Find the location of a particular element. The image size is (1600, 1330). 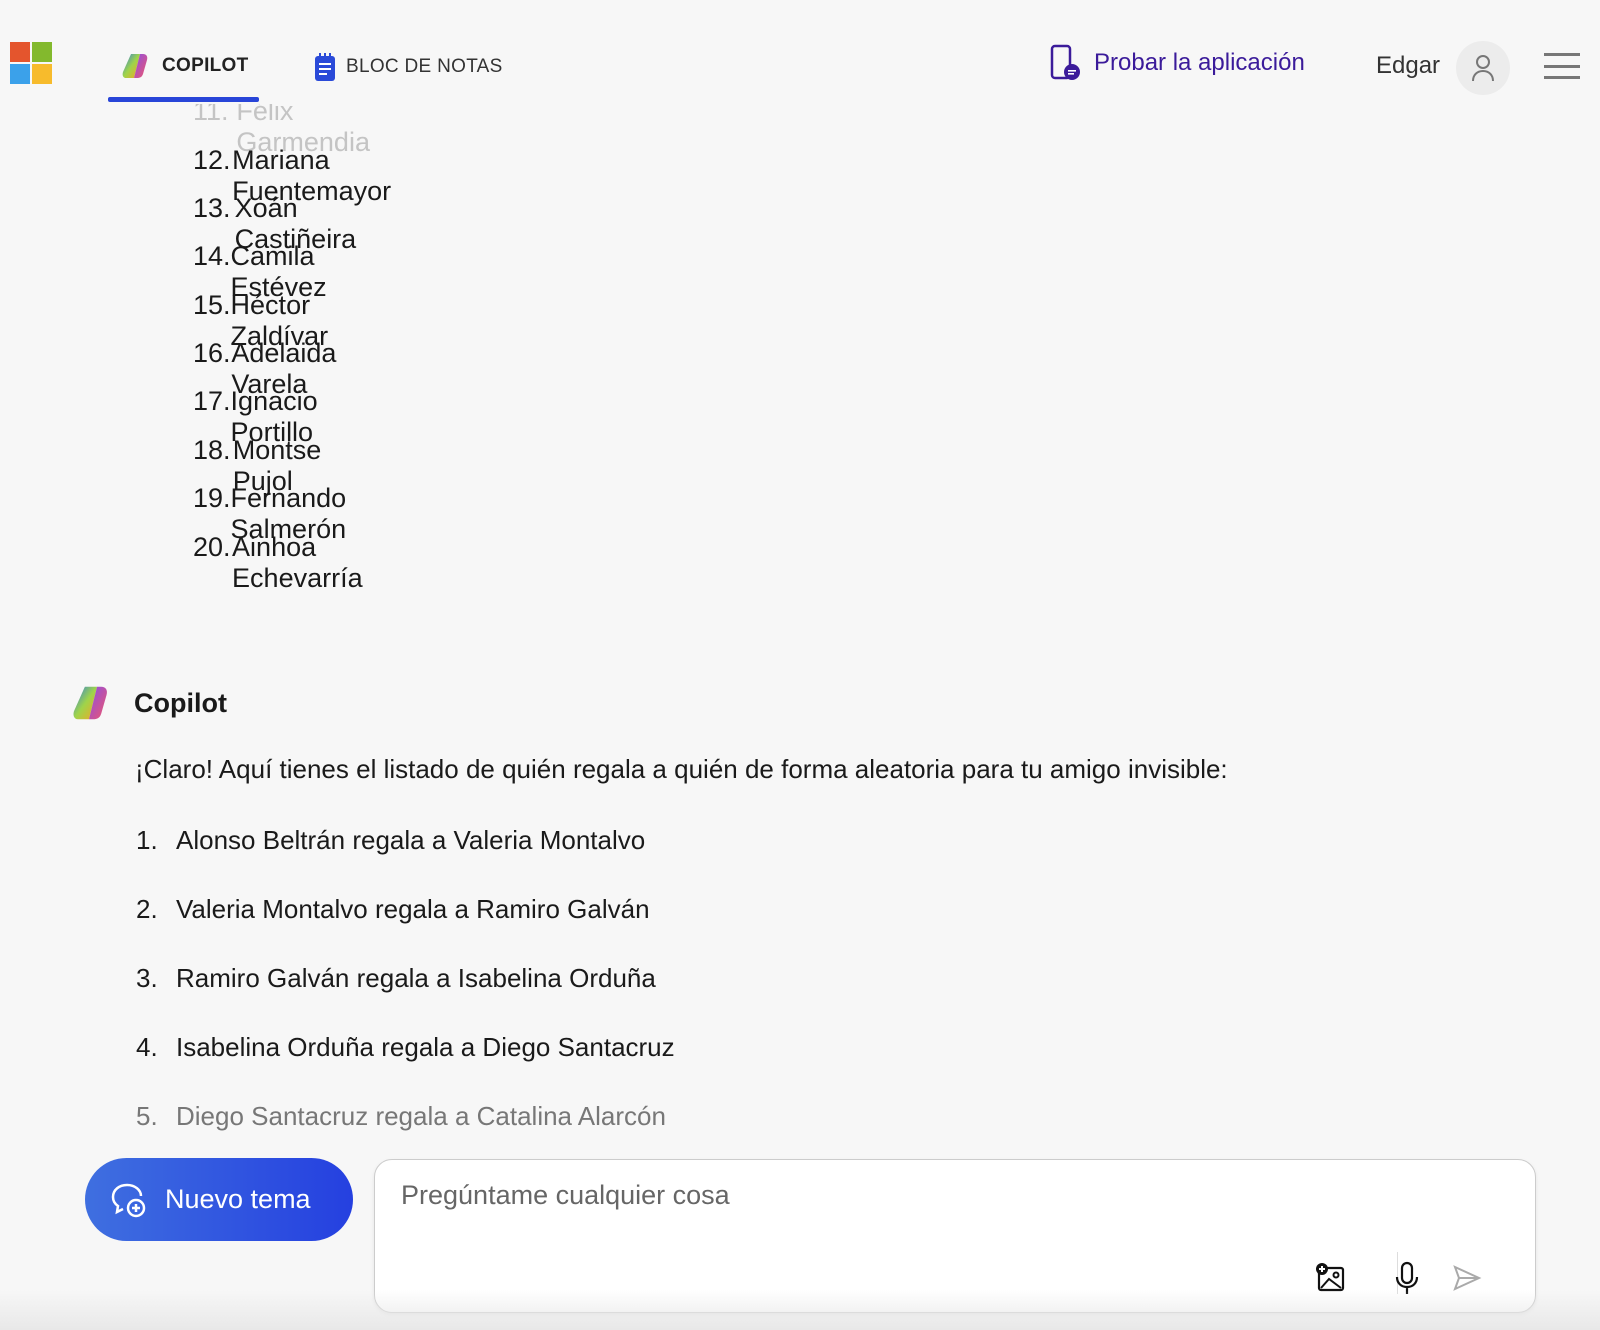

chat-input is located at coordinates (901, 1195).